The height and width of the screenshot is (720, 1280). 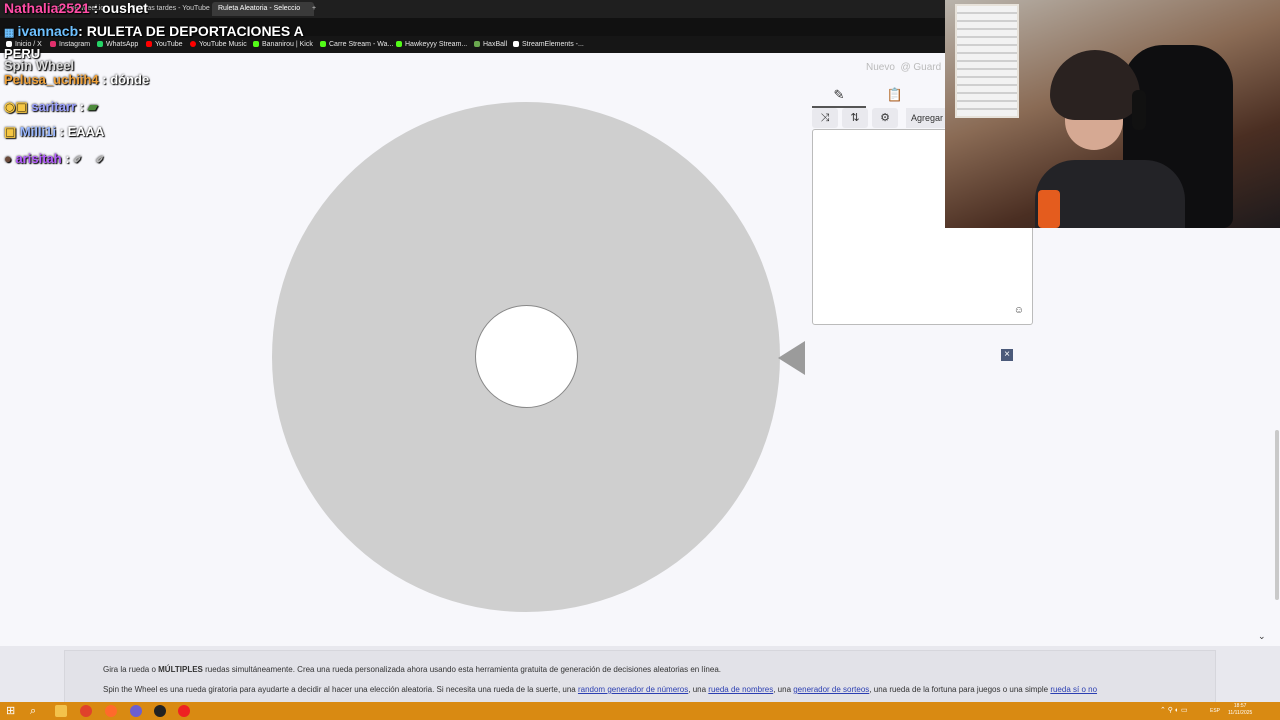 What do you see at coordinates (10, 158) in the screenshot?
I see `chat-badge-icon: ●` at bounding box center [10, 158].